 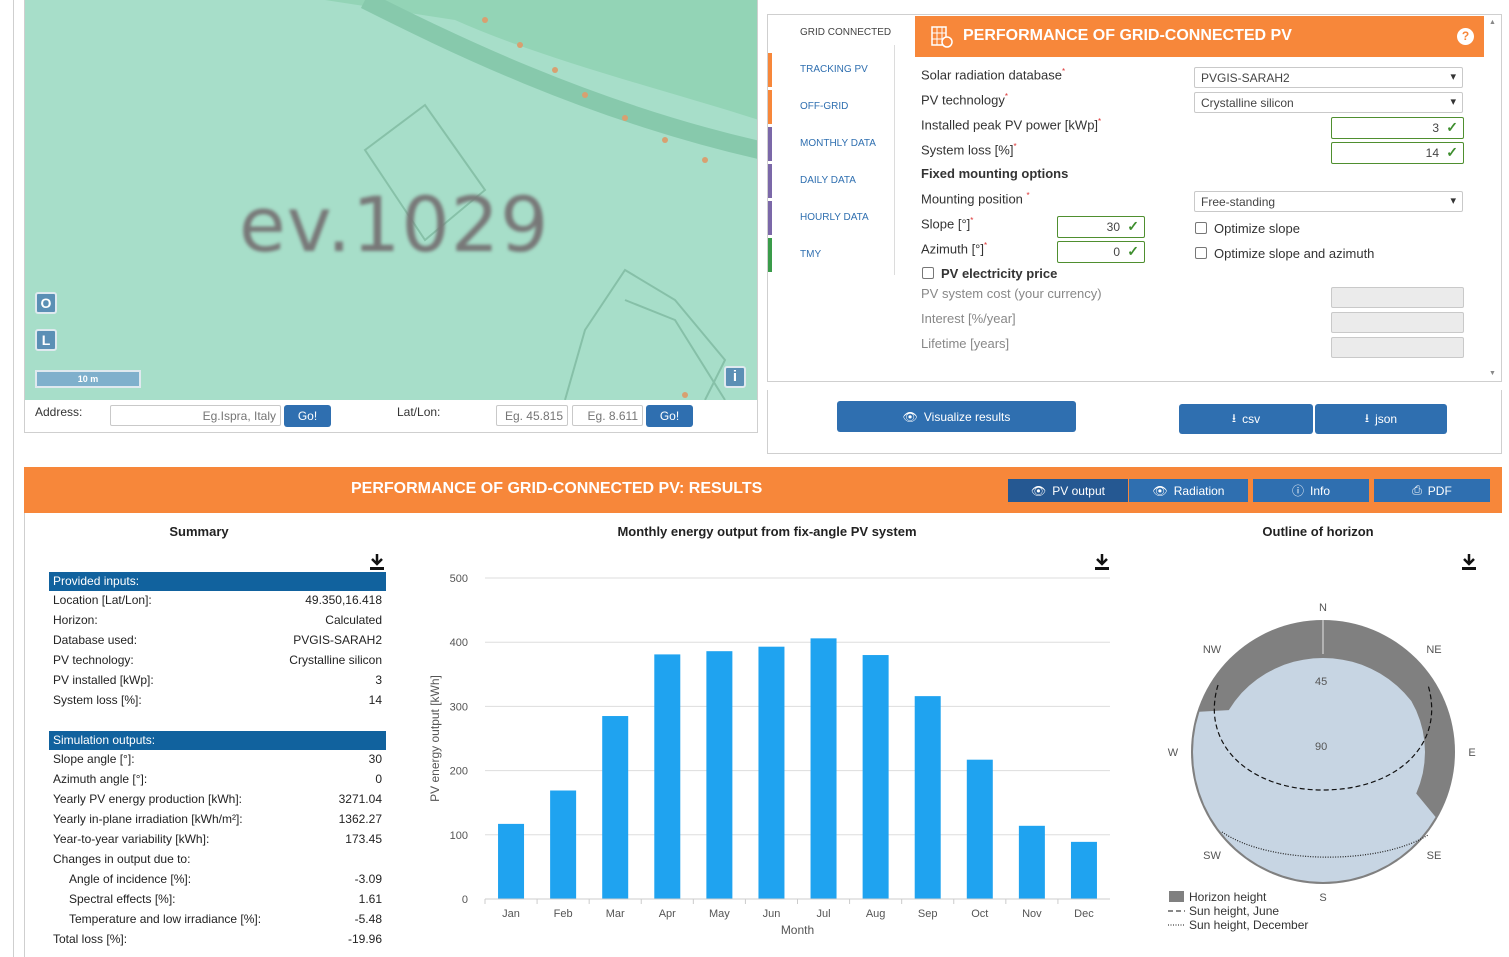 I want to click on bar-mar, so click(x=615, y=807).